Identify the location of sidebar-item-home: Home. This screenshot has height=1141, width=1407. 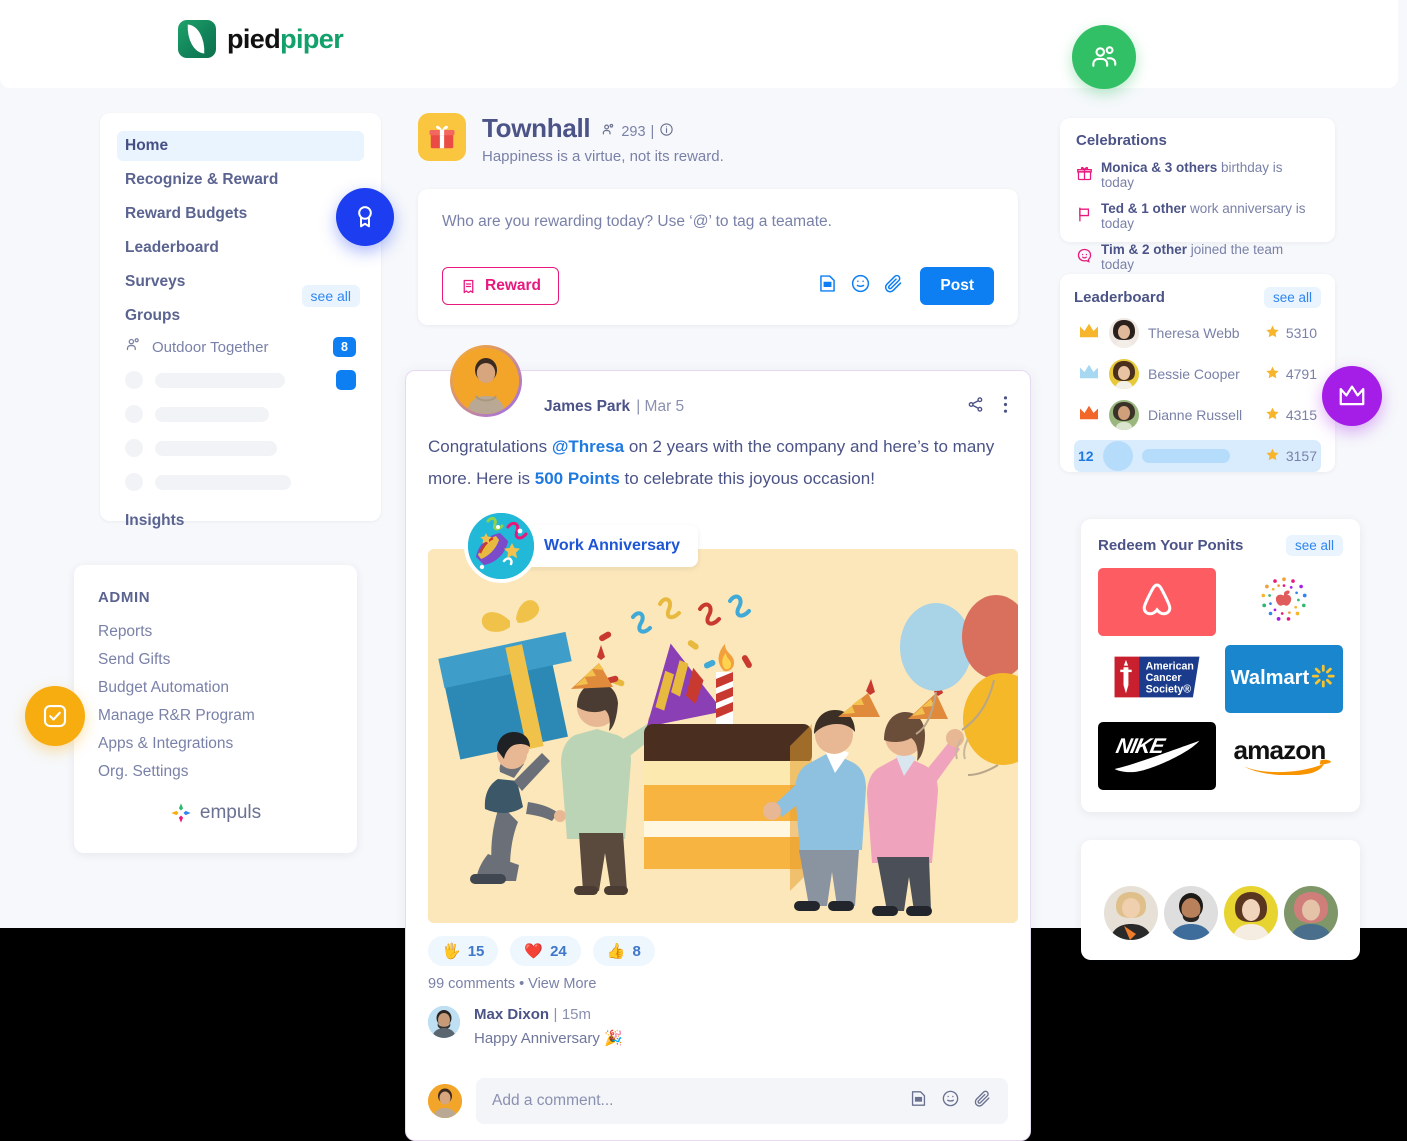
(240, 146).